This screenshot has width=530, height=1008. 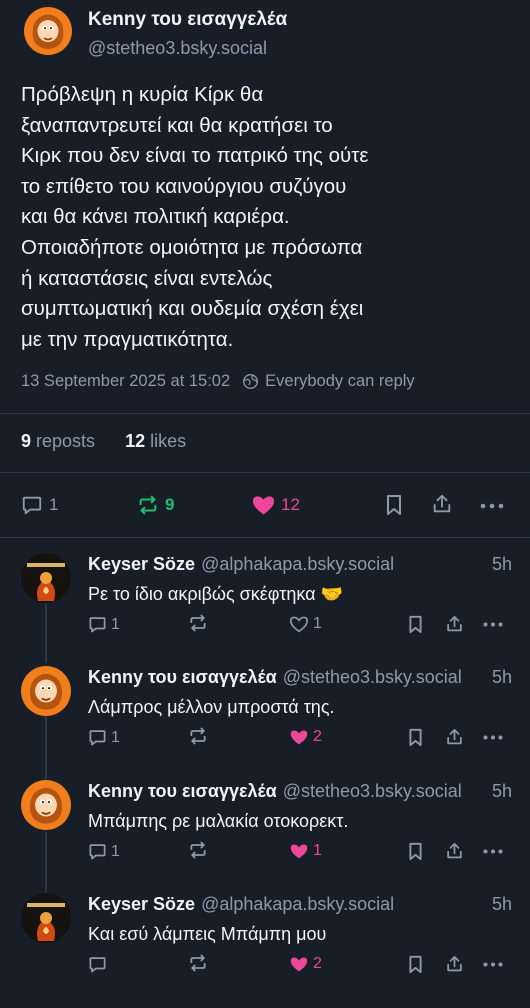 What do you see at coordinates (251, 381) in the screenshot?
I see `globe-icon` at bounding box center [251, 381].